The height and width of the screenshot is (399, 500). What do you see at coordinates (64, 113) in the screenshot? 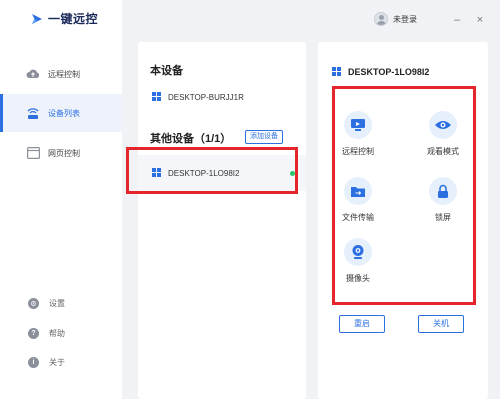
I see `sidebar-item-label: 设备列表` at bounding box center [64, 113].